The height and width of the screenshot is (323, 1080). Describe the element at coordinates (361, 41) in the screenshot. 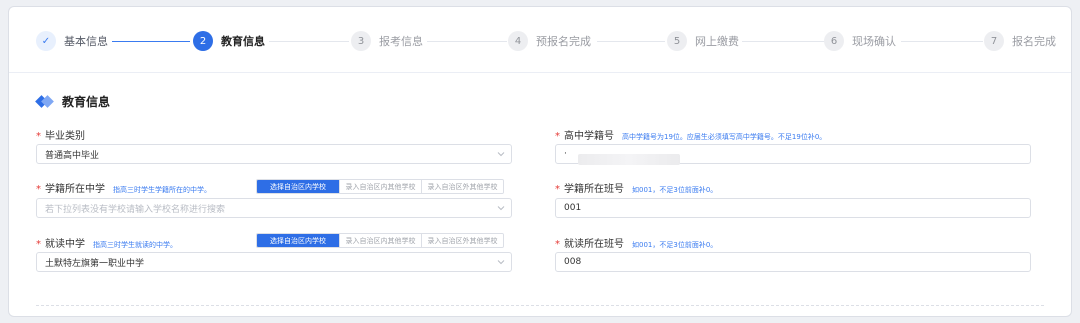

I see `step-number: 3` at that location.